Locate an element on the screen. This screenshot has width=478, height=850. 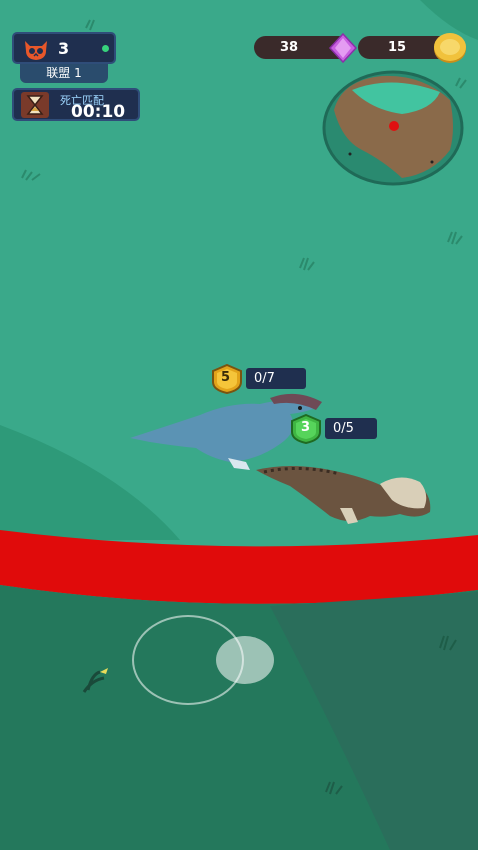
gem-icon is located at coordinates (343, 48).